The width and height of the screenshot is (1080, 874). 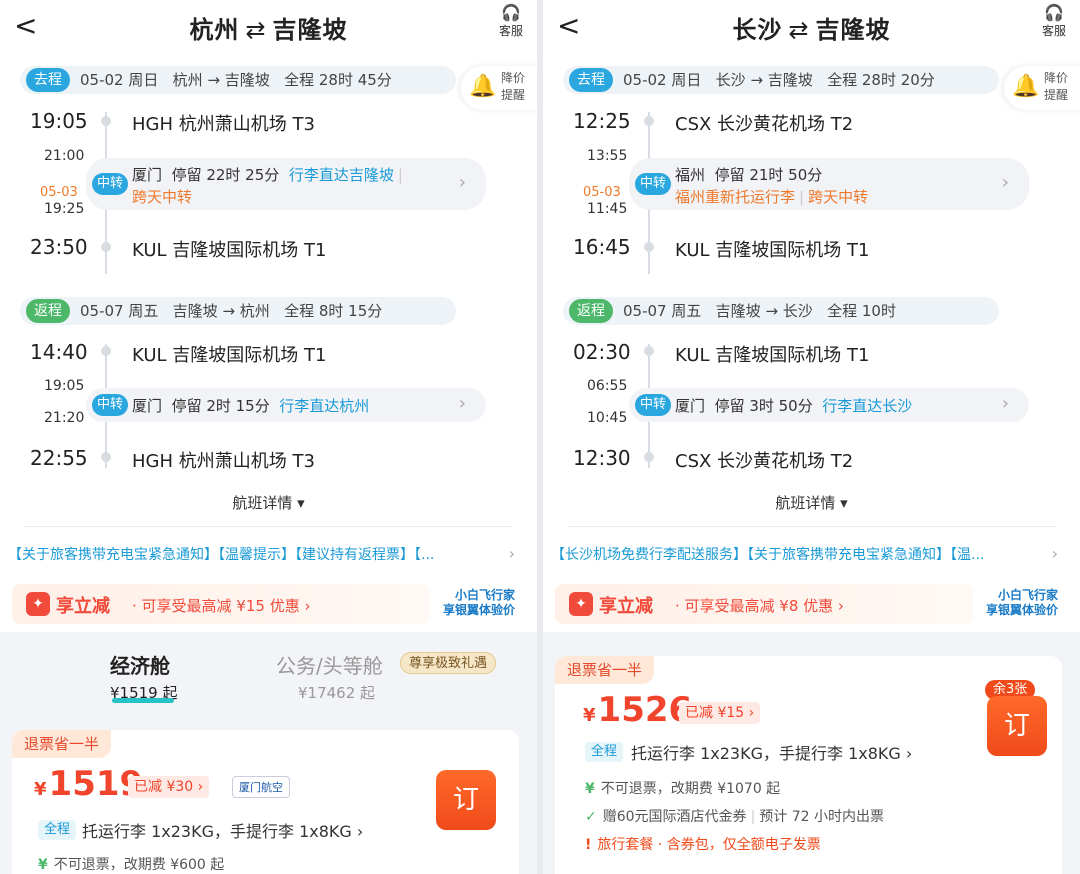 What do you see at coordinates (602, 352) in the screenshot?
I see `dep-time: 02:30` at bounding box center [602, 352].